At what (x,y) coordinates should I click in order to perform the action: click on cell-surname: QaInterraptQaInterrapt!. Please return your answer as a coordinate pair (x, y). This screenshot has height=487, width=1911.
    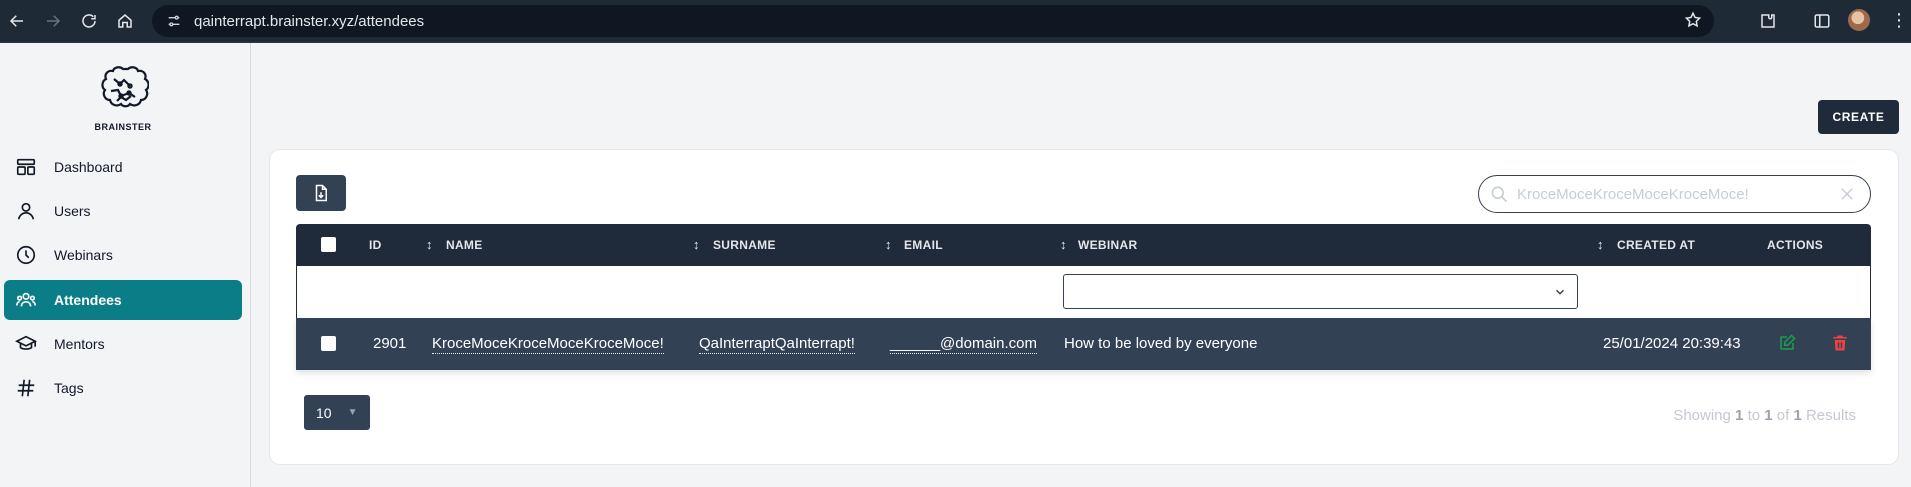
    Looking at the image, I should click on (777, 344).